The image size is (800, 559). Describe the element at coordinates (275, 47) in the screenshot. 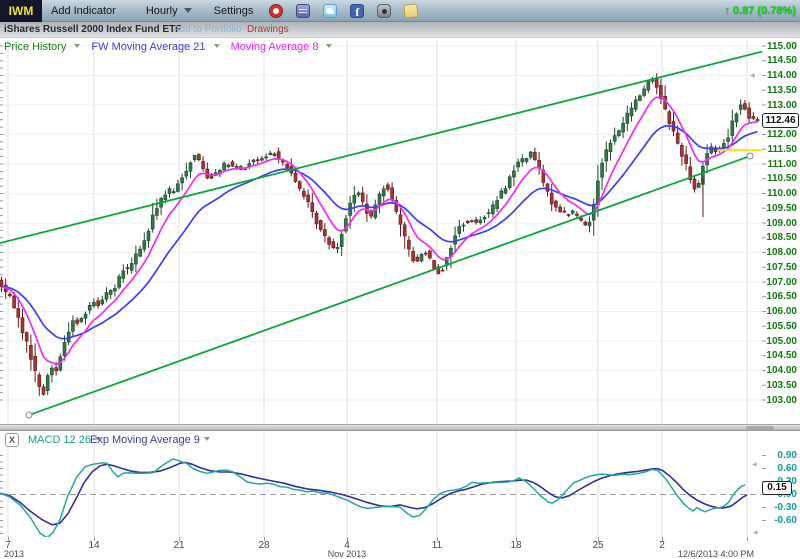

I see `legend-ma8: Moving Average 8` at that location.